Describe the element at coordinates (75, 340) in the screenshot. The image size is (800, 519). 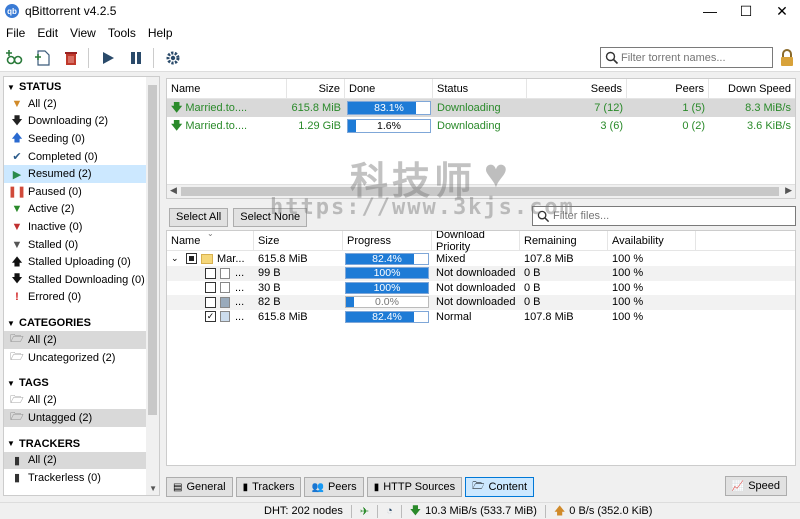
I see `category-item-all: 🗁 All (2)` at that location.